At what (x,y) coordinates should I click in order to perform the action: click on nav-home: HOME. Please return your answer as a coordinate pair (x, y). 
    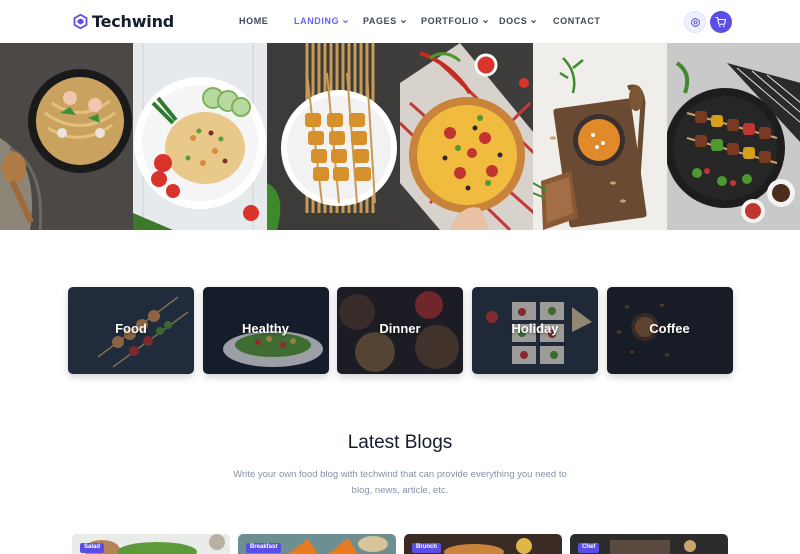
    Looking at the image, I should click on (253, 21).